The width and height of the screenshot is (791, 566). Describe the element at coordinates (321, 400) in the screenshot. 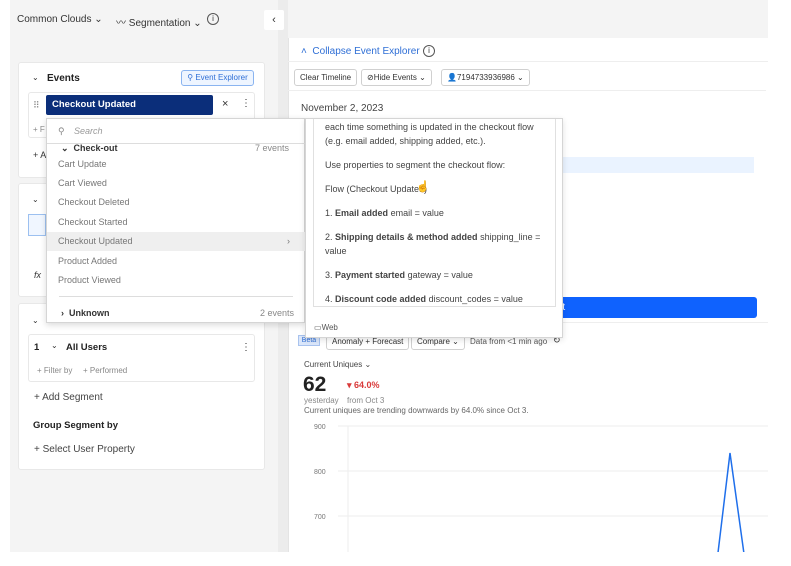

I see `metric-value-sub: yesterday` at that location.